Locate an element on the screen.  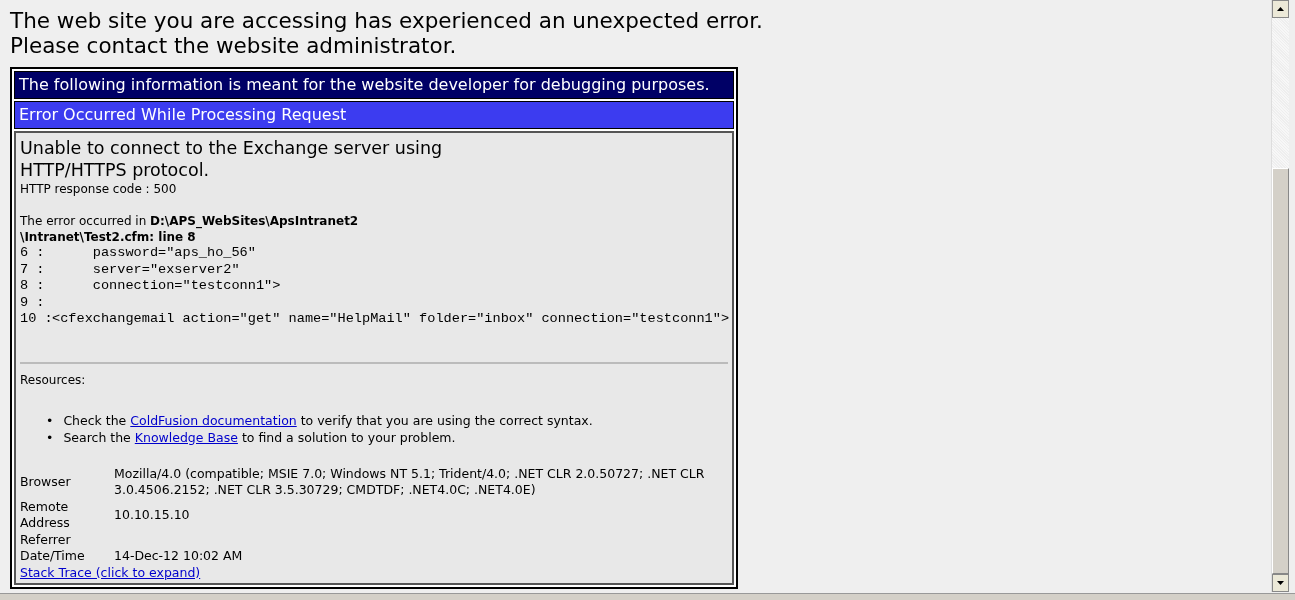
up-arrow-icon is located at coordinates (1280, 9).